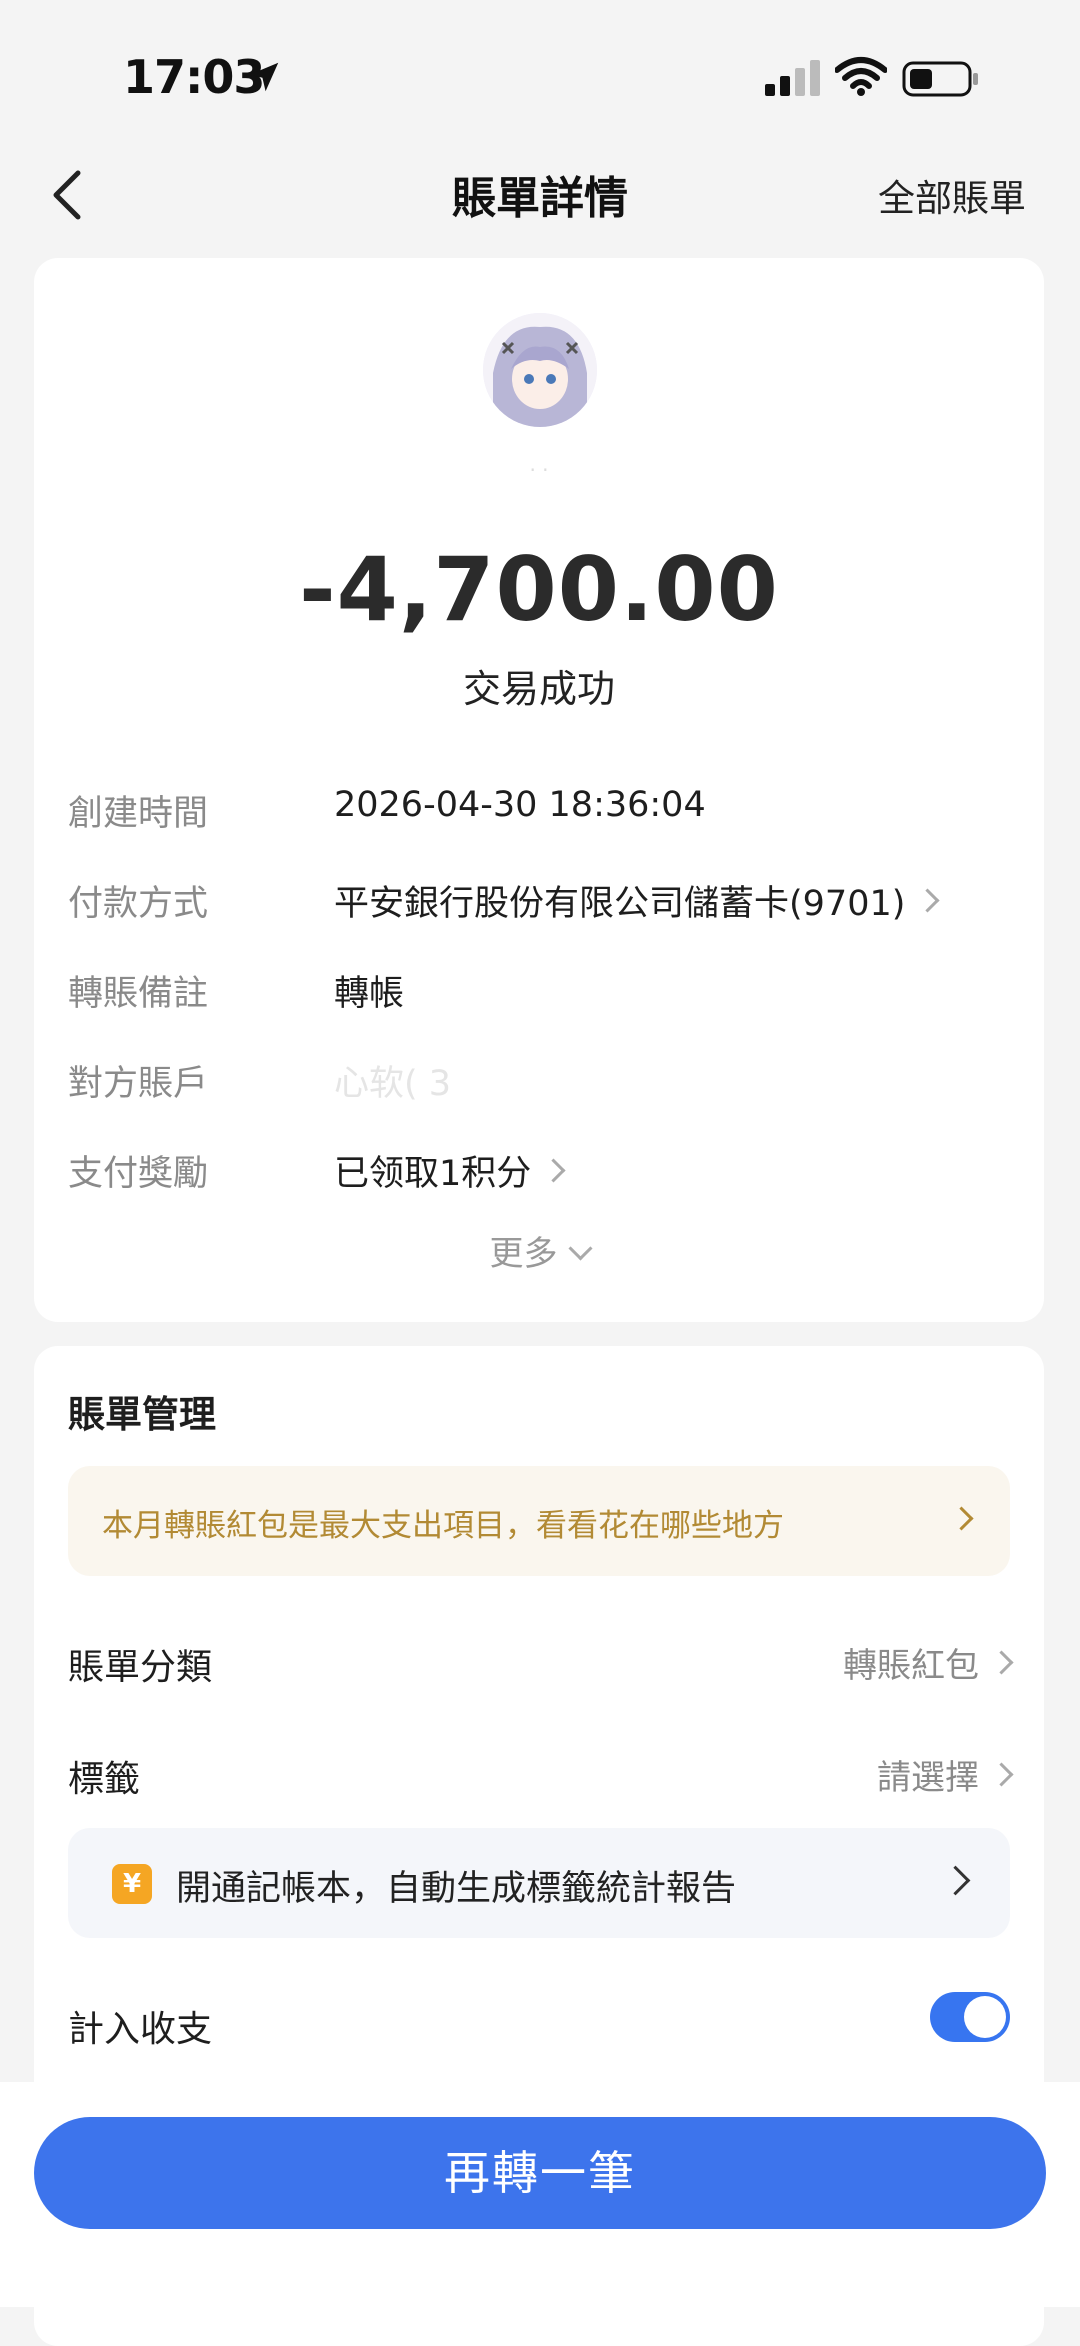  Describe the element at coordinates (369, 994) in the screenshot. I see `detail-value: 轉帳` at that location.